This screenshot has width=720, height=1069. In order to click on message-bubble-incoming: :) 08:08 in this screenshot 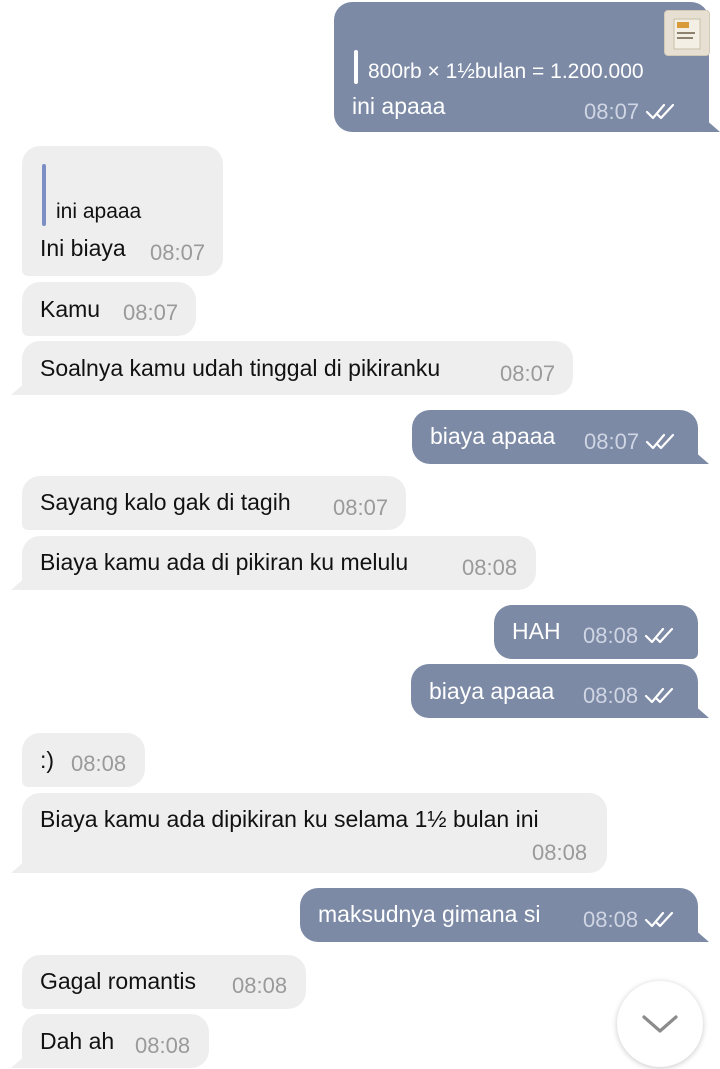, I will do `click(83, 760)`.